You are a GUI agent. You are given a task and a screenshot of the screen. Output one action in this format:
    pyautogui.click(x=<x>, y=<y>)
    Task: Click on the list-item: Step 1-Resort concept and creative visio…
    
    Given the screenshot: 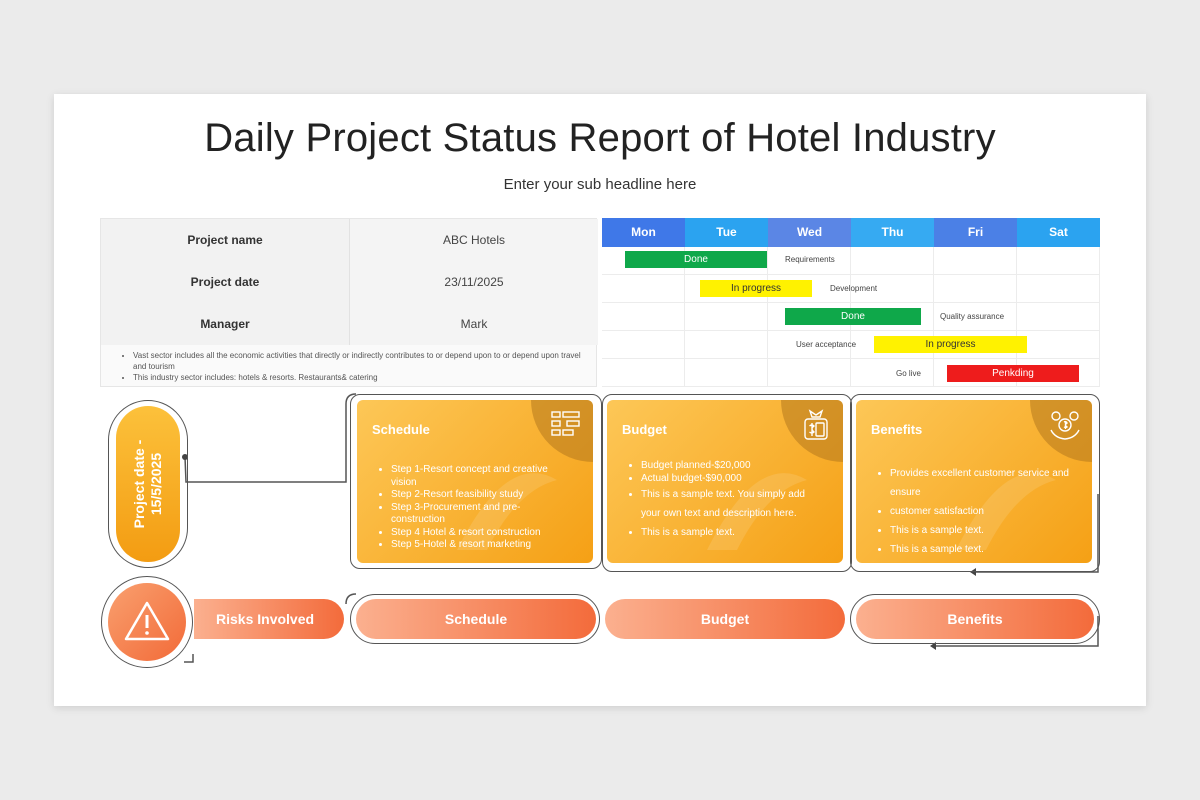 What is the action you would take?
    pyautogui.click(x=481, y=476)
    